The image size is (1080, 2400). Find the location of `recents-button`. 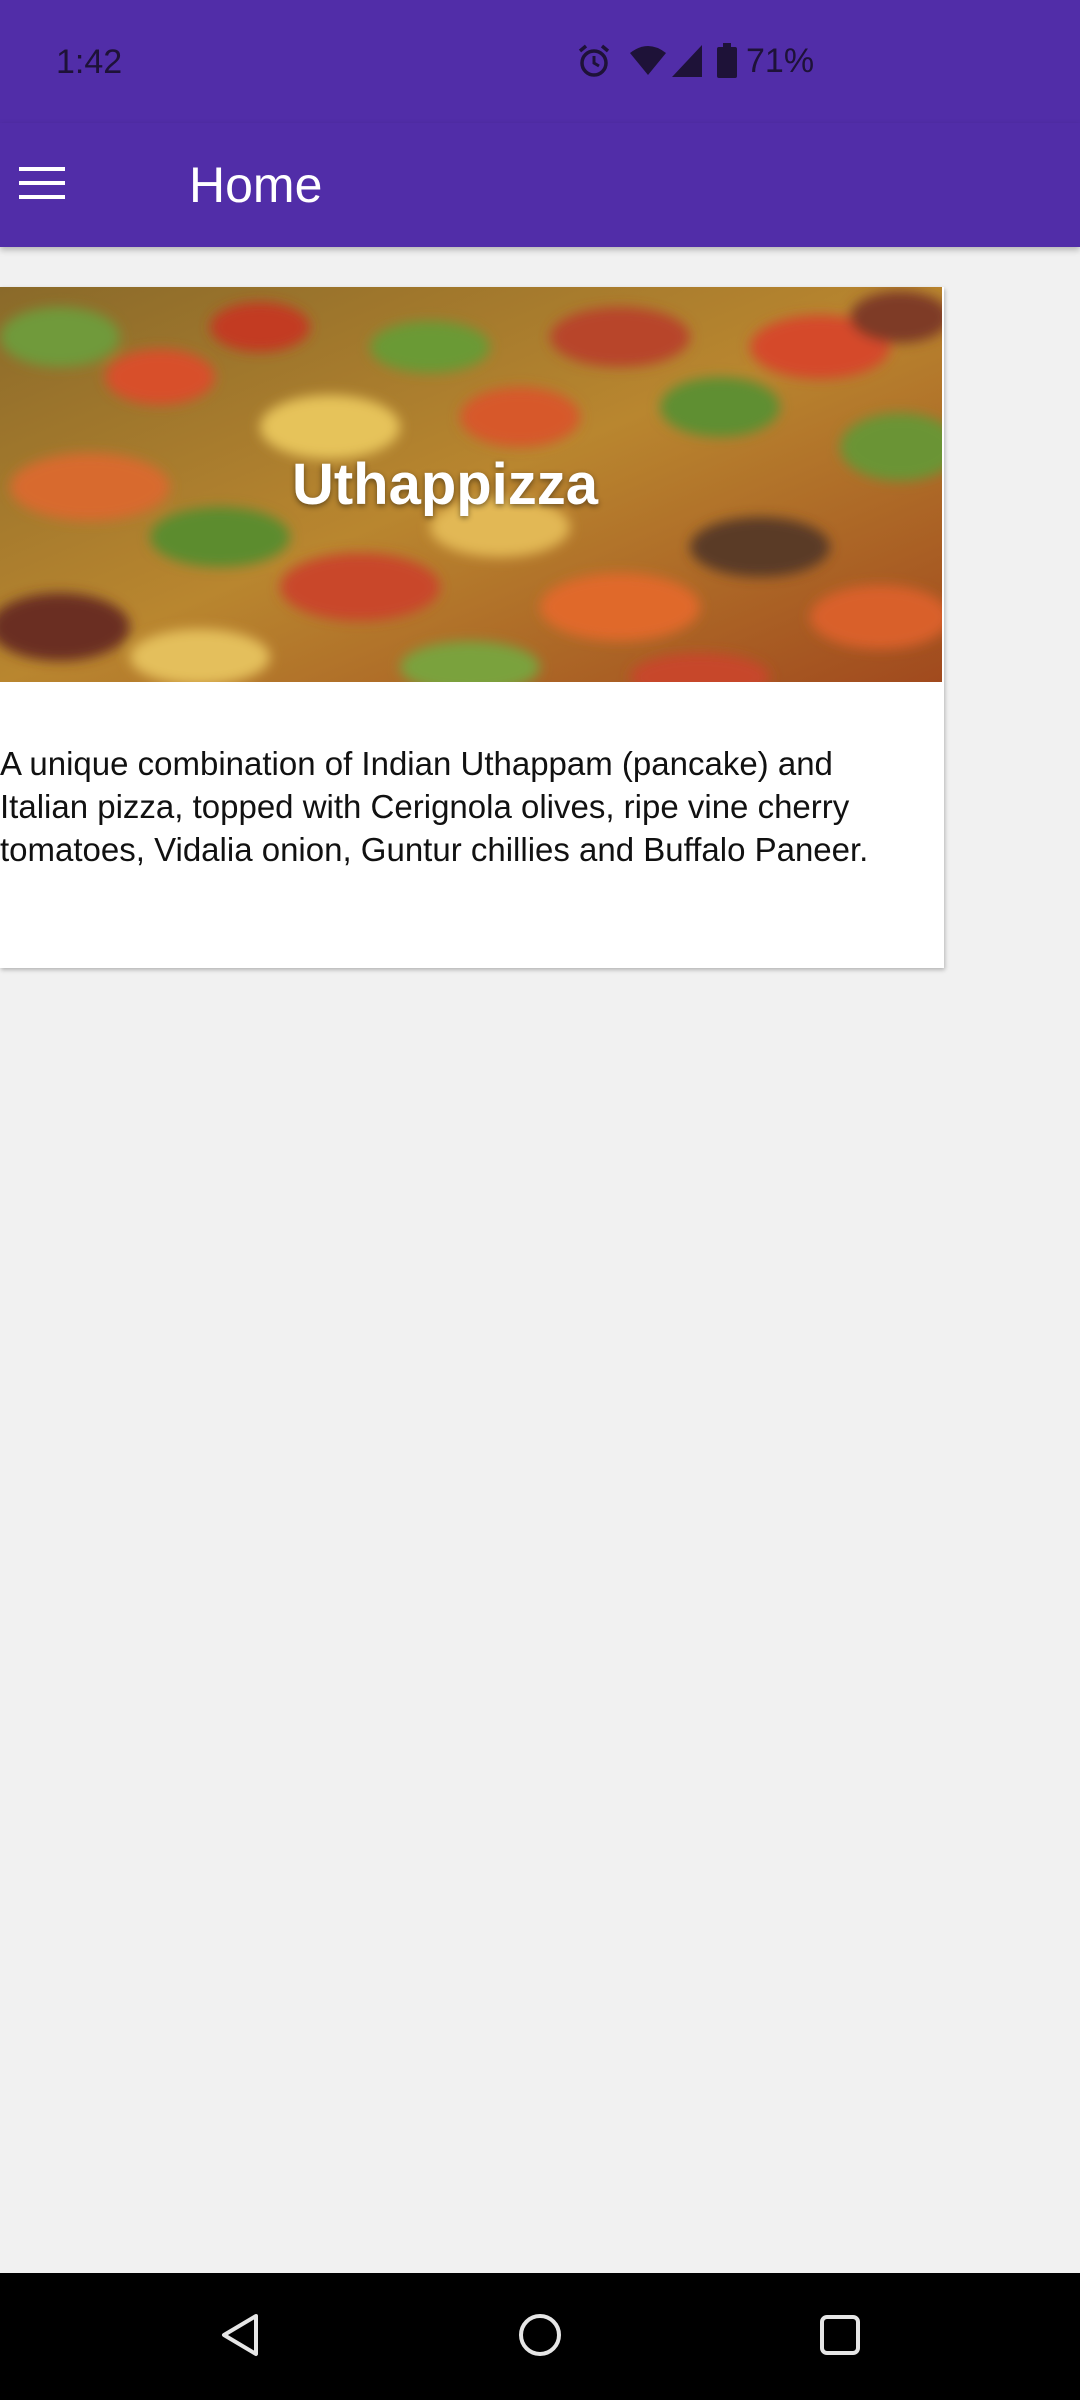

recents-button is located at coordinates (840, 2337).